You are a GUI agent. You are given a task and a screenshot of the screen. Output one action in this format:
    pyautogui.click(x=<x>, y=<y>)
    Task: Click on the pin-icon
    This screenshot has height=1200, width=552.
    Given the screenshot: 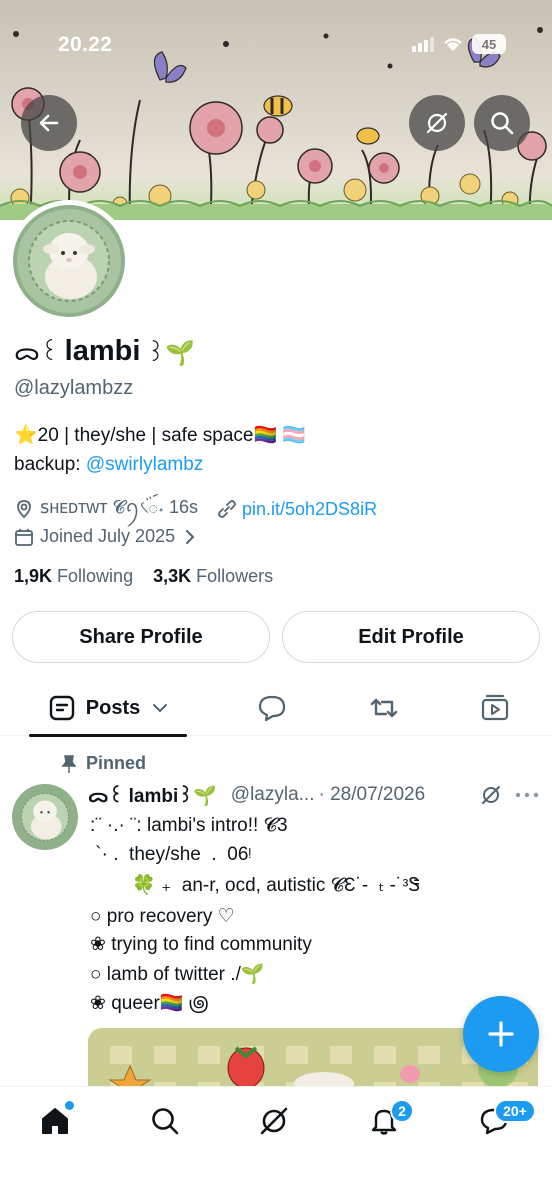 What is the action you would take?
    pyautogui.click(x=69, y=763)
    